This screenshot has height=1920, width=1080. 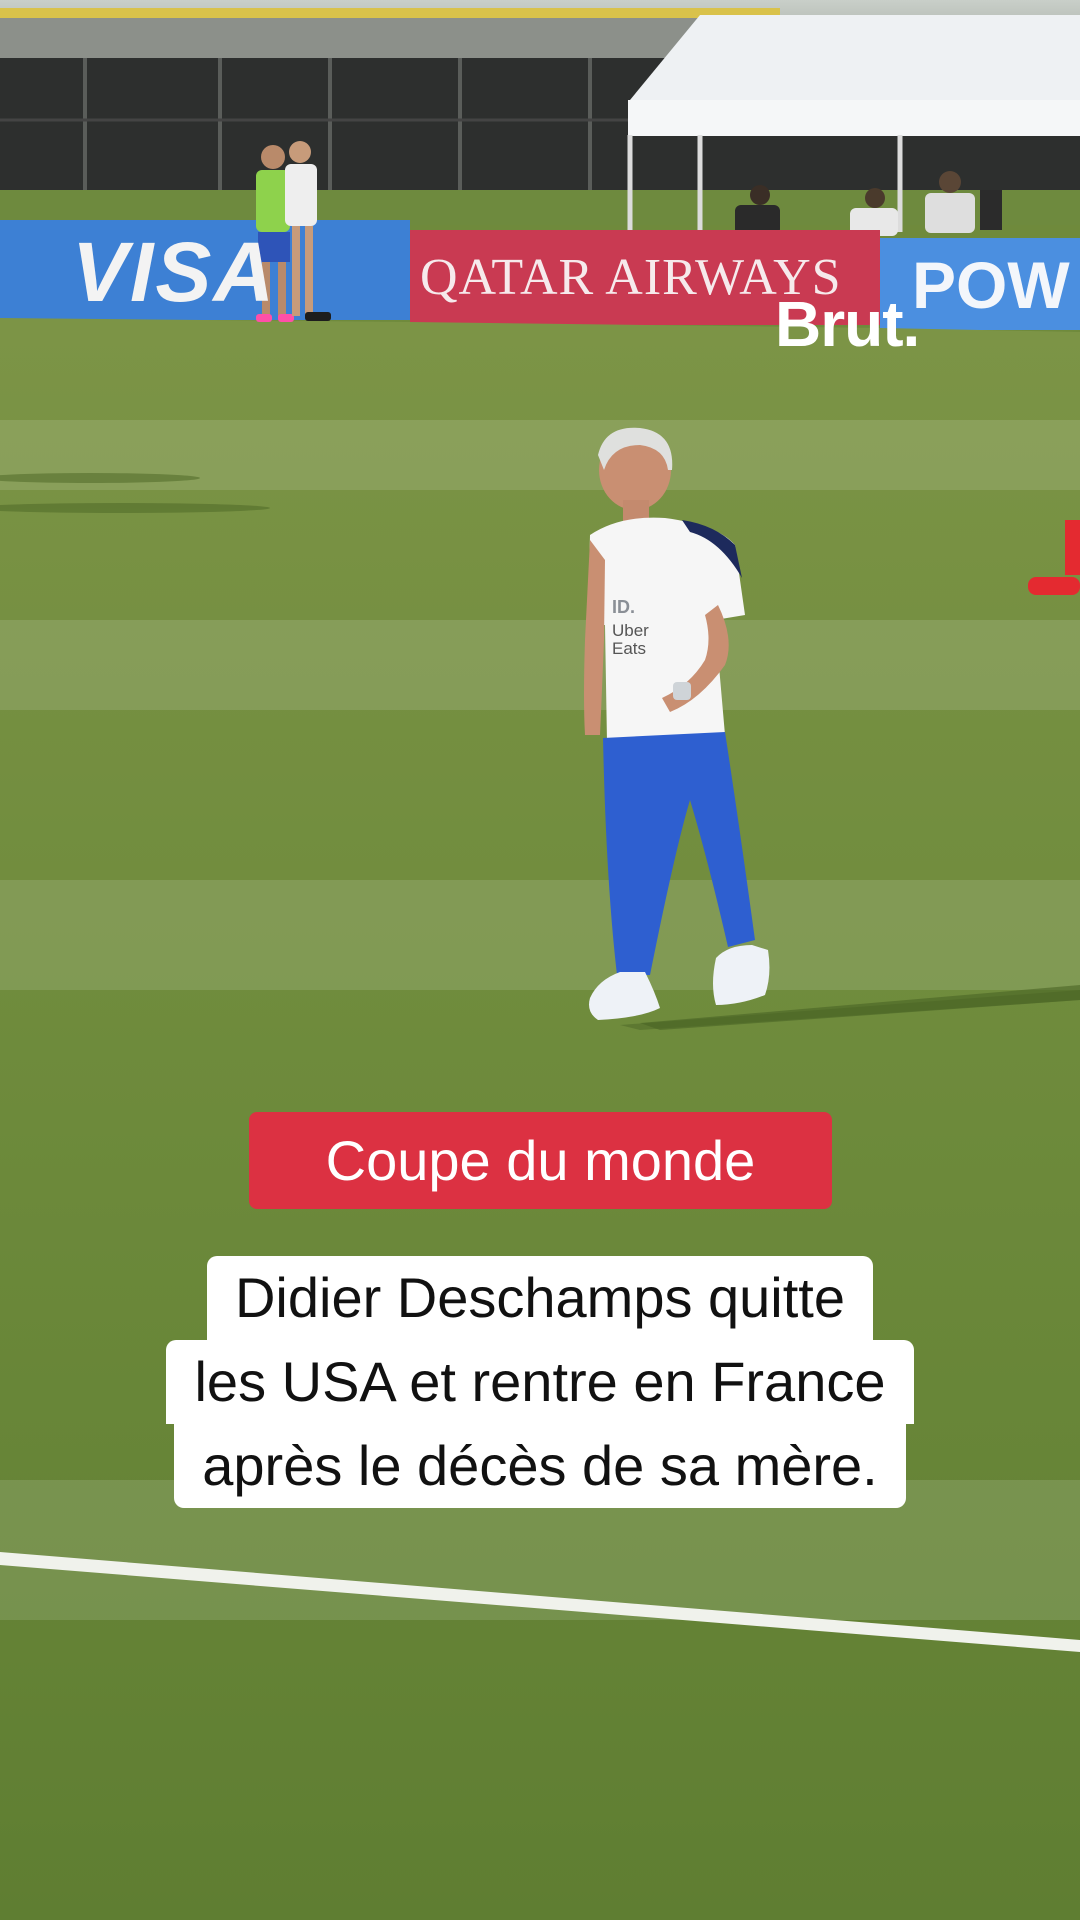 What do you see at coordinates (540, 1466) in the screenshot?
I see `caption-line: après le décès de sa mère.` at bounding box center [540, 1466].